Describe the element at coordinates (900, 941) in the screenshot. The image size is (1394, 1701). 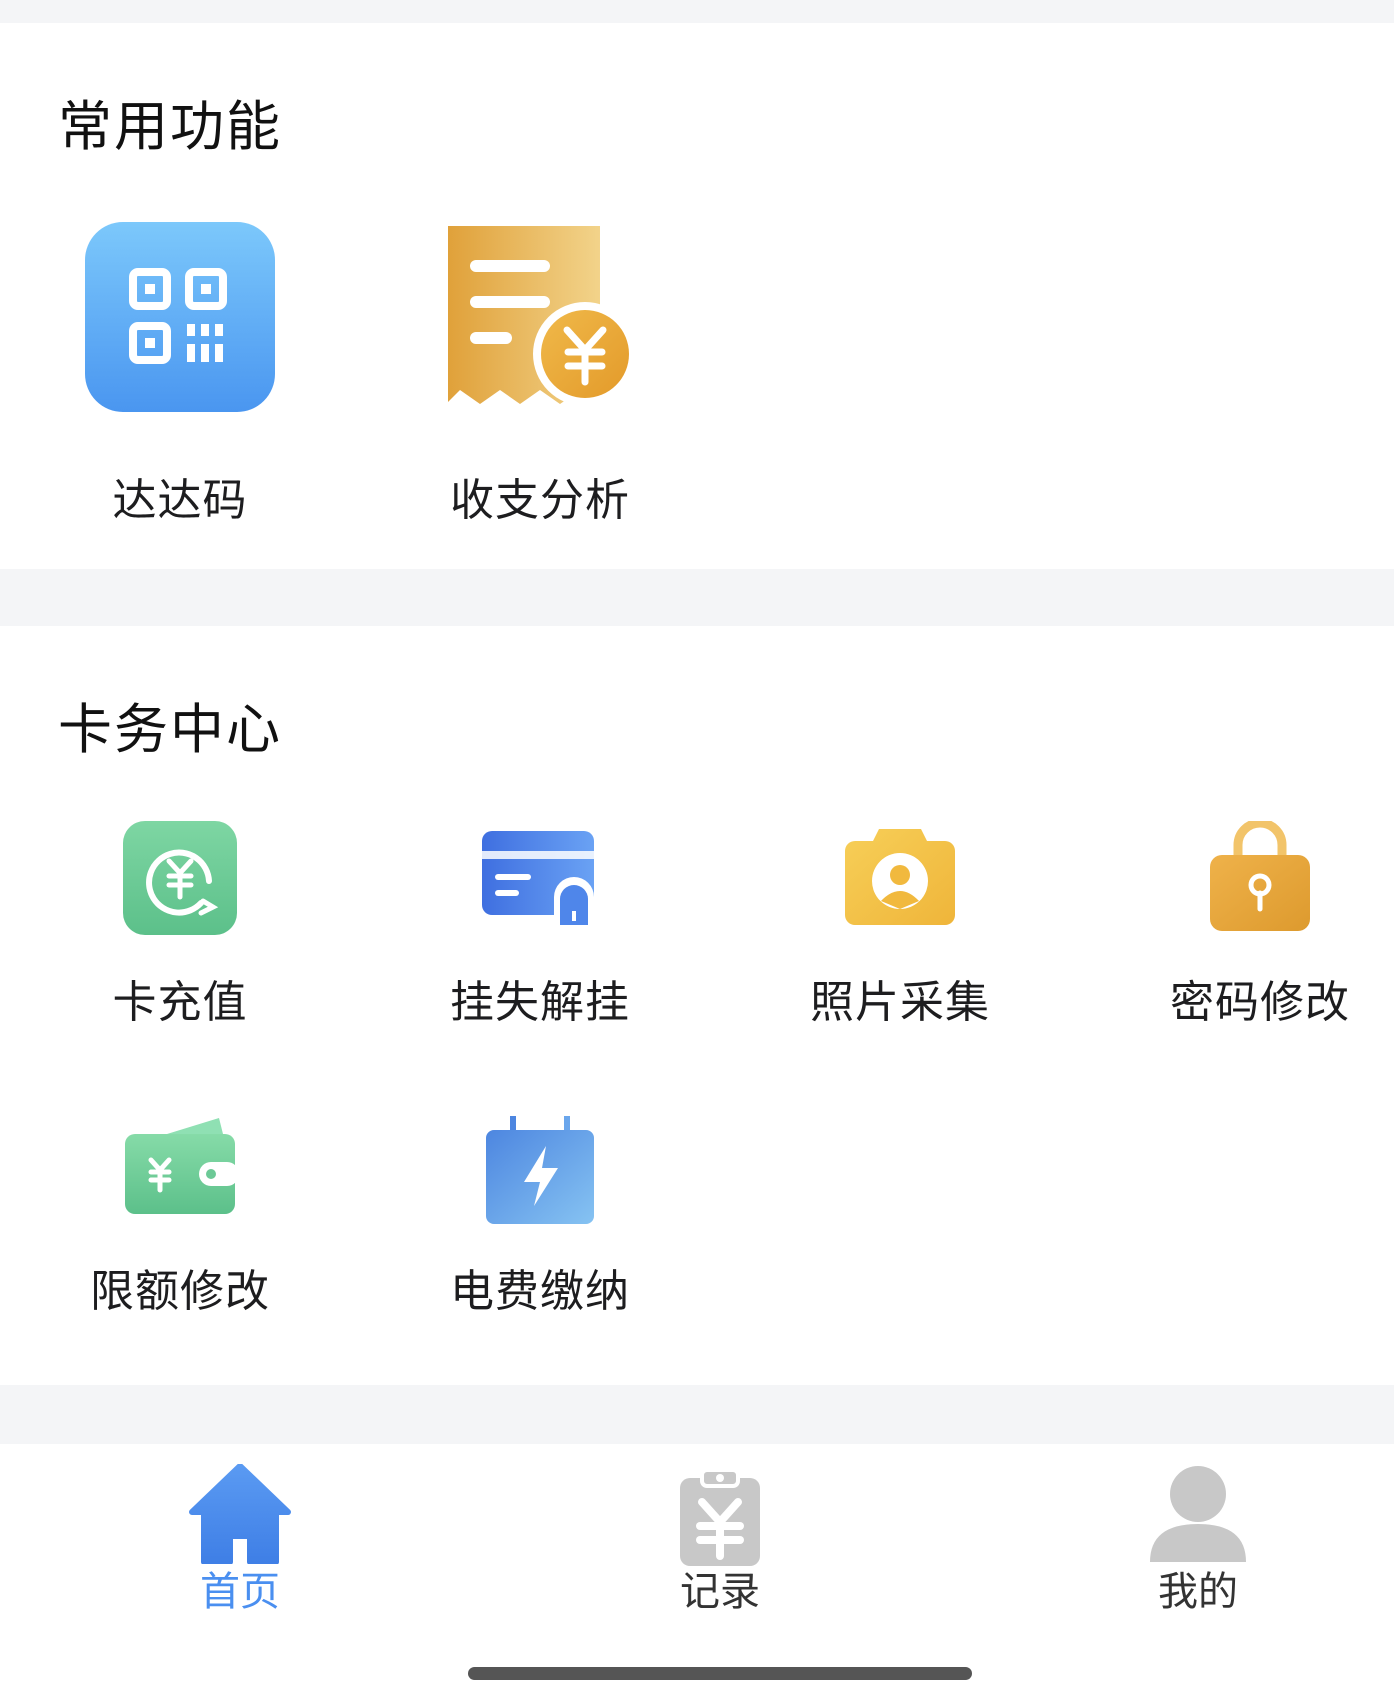
I see `item-photo-collection: 照片采集` at that location.